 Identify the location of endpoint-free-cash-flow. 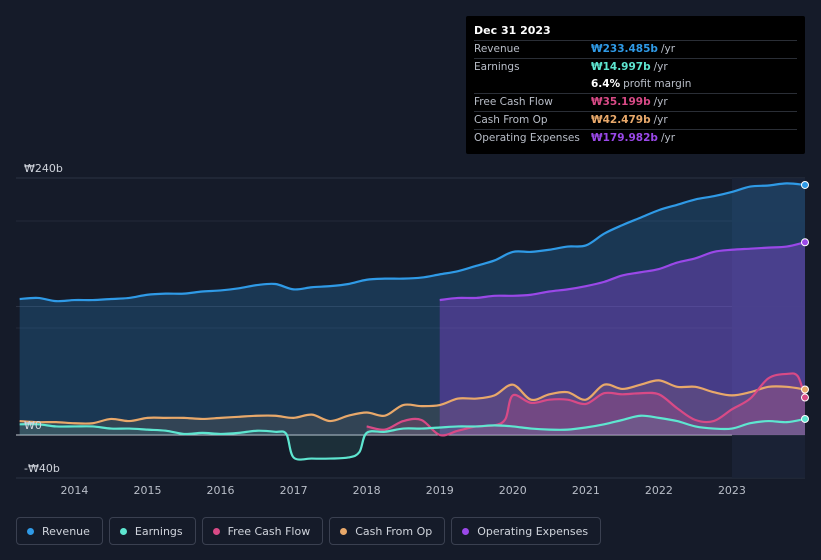
(805, 397).